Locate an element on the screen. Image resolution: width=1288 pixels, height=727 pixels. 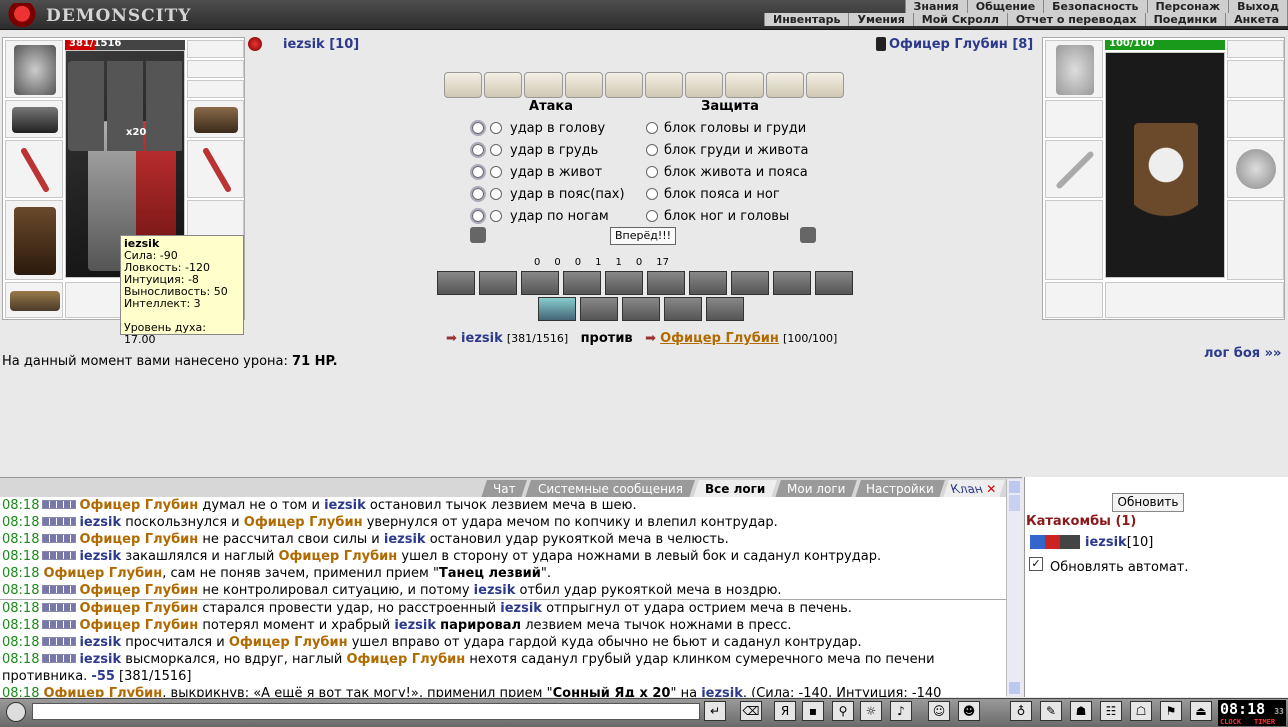
block-head-chest: блок головы и груди is located at coordinates (726, 128).